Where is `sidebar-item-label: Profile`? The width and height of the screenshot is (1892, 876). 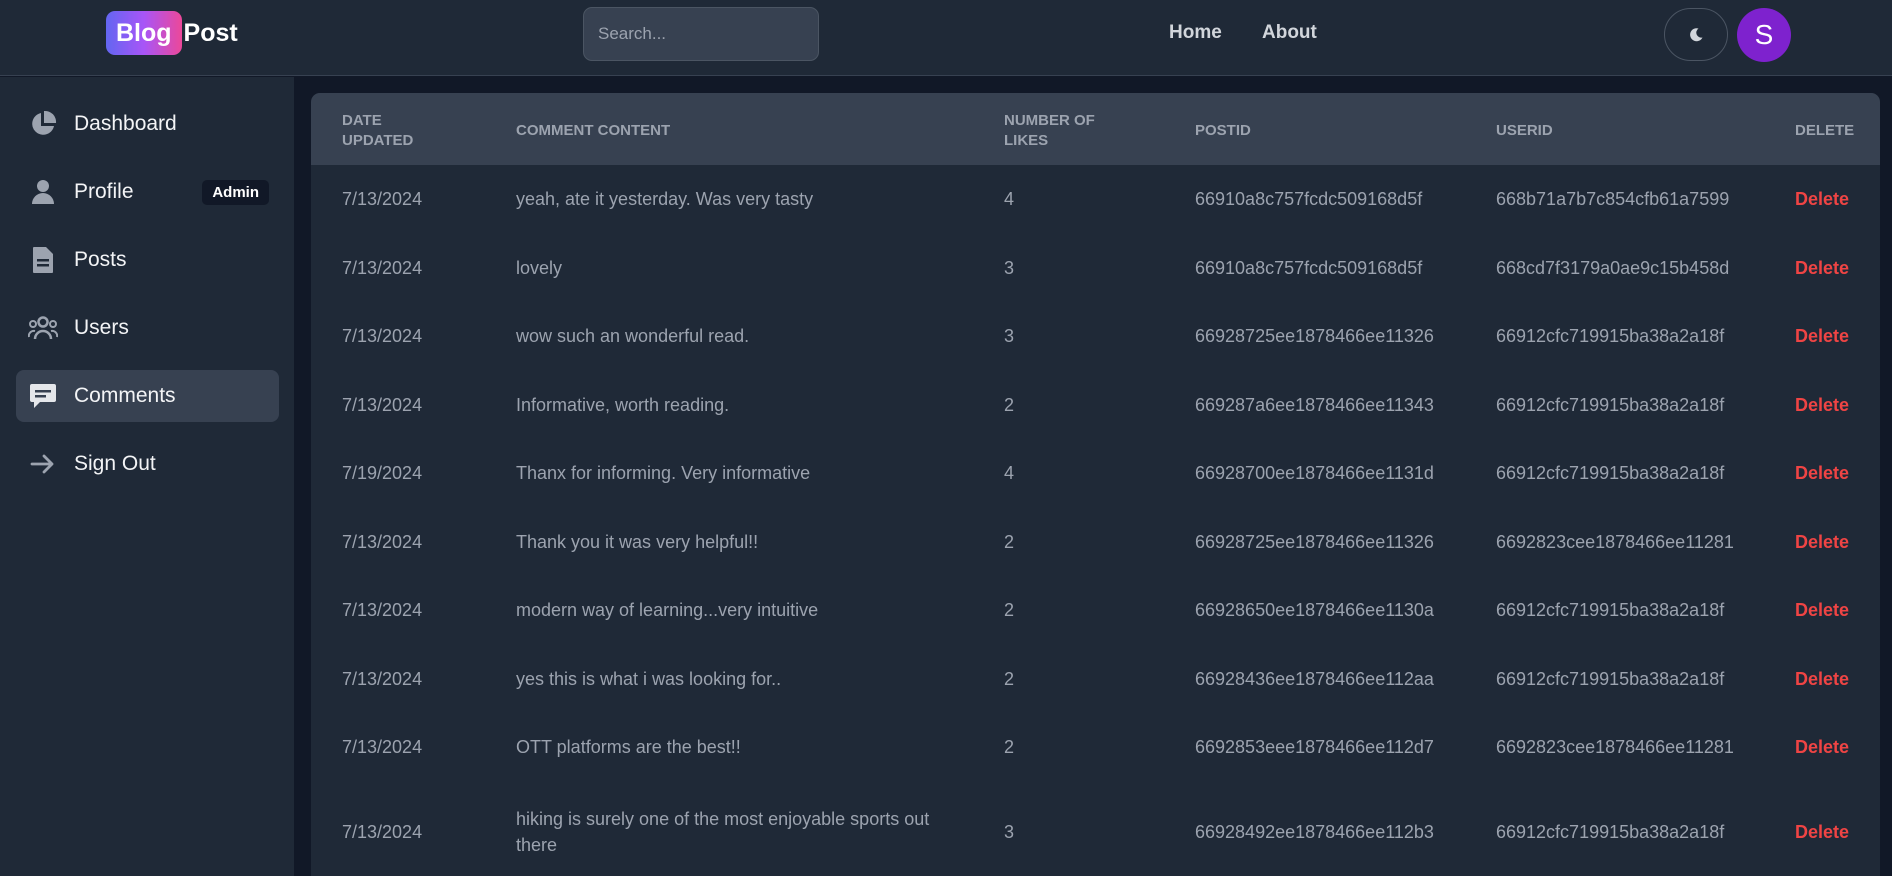 sidebar-item-label: Profile is located at coordinates (104, 191).